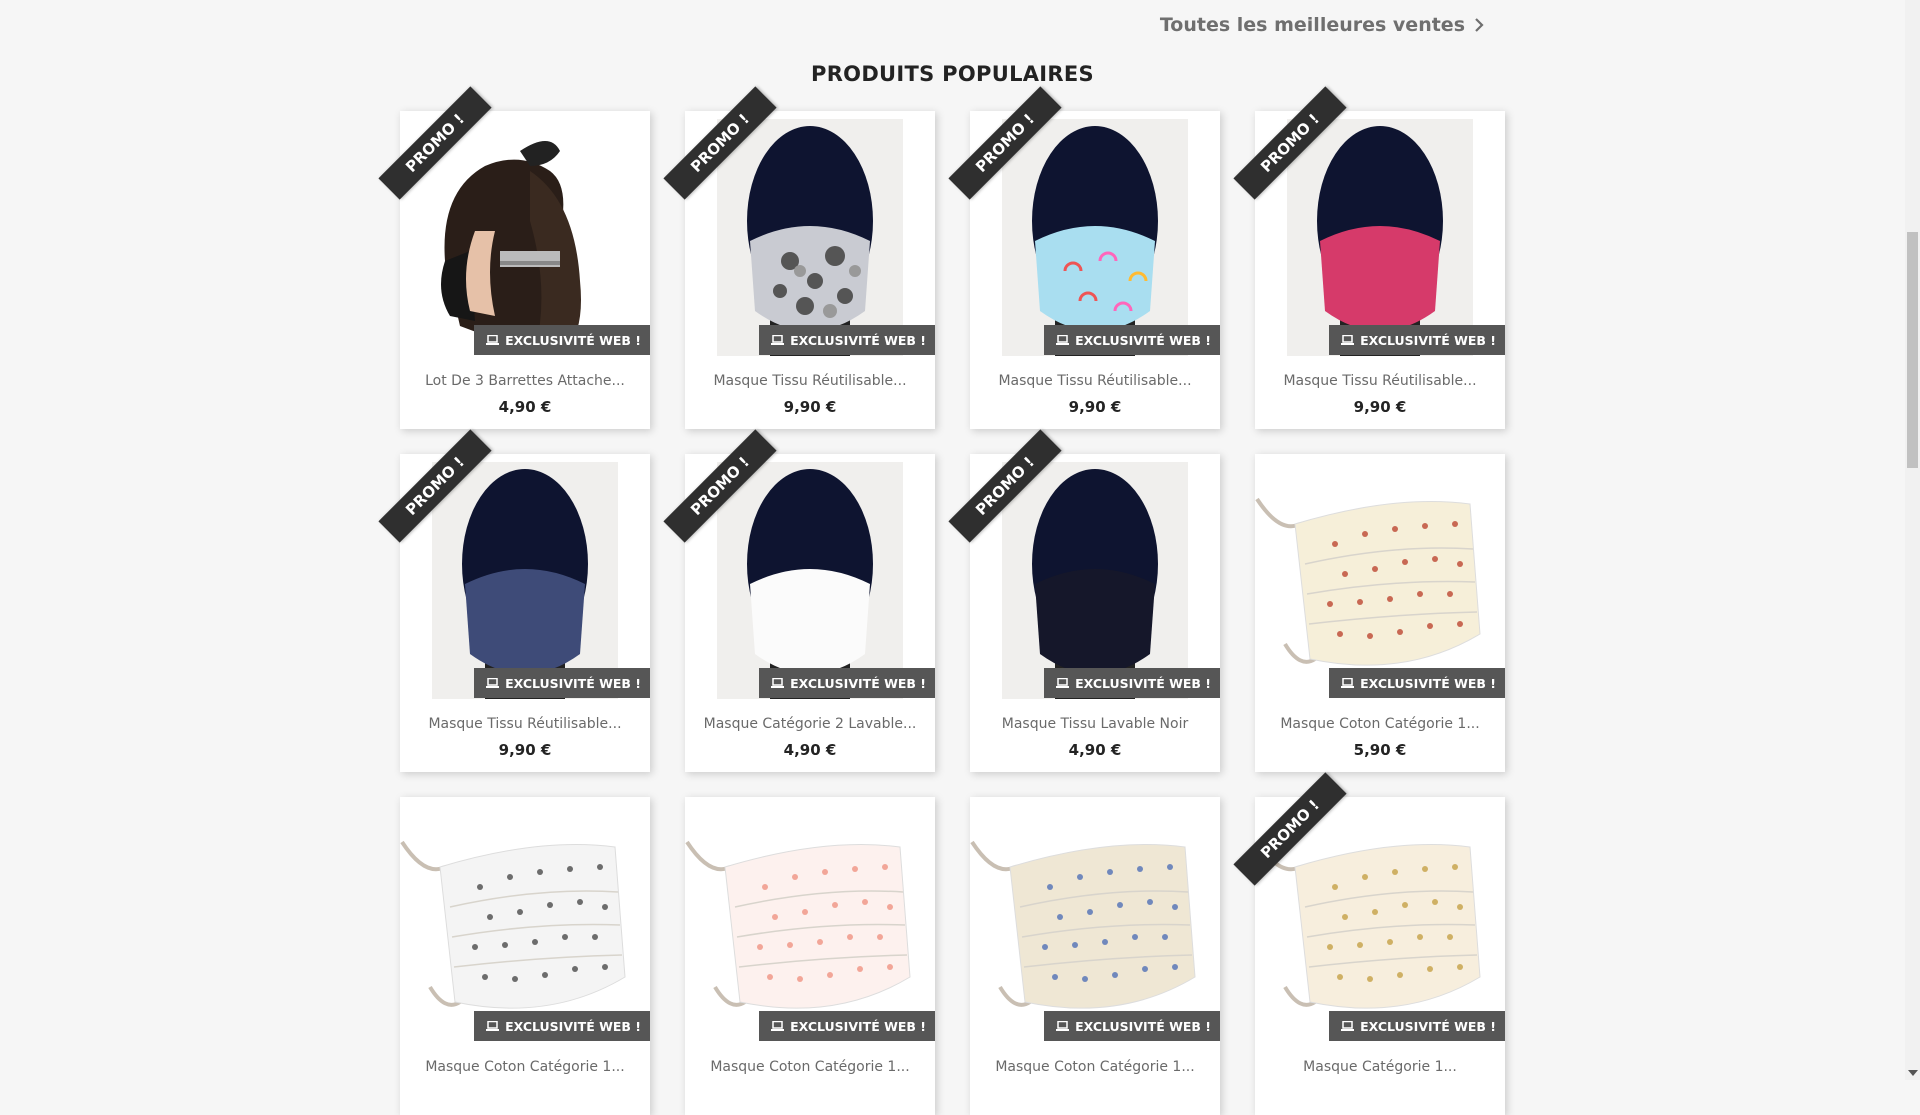 The width and height of the screenshot is (1920, 1115). Describe the element at coordinates (1312, 25) in the screenshot. I see `all-bestsellers-label: Toutes les meilleures ventes` at that location.